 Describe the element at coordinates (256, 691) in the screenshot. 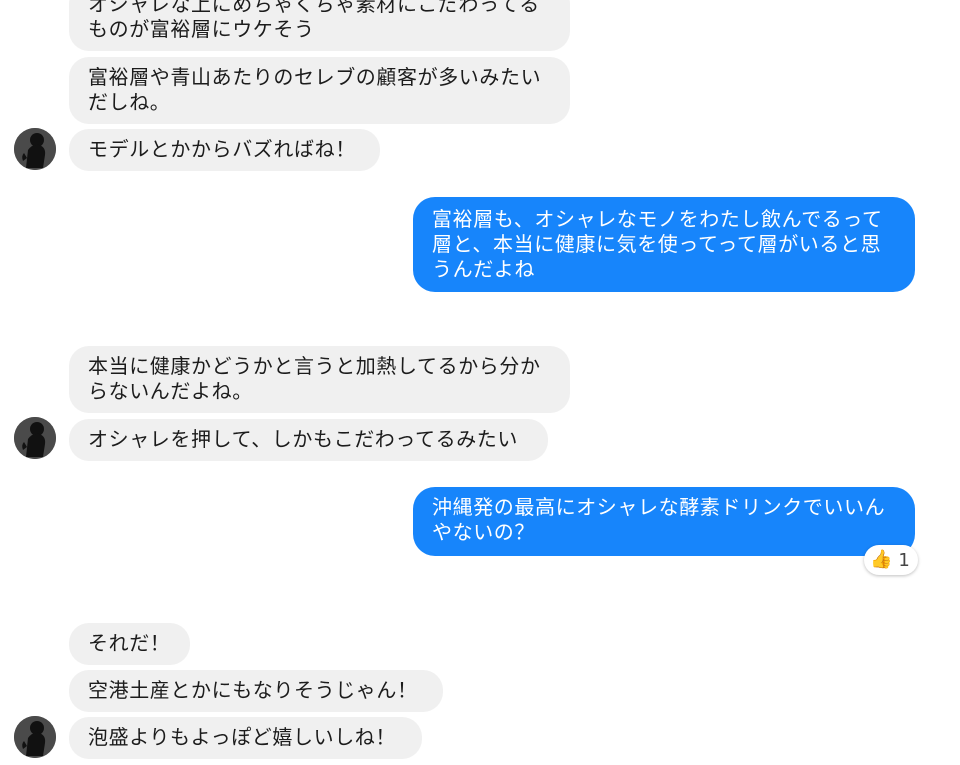

I see `message-bubble-incoming: 空港土産とかにもなりそうじゃん！` at that location.